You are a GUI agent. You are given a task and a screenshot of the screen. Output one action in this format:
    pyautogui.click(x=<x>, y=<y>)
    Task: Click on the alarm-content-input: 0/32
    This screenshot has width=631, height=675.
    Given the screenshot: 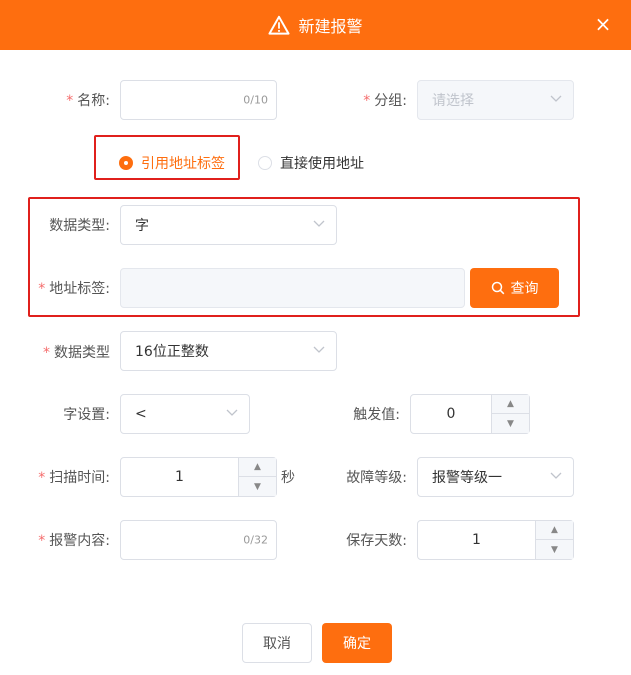 What is the action you would take?
    pyautogui.click(x=198, y=540)
    